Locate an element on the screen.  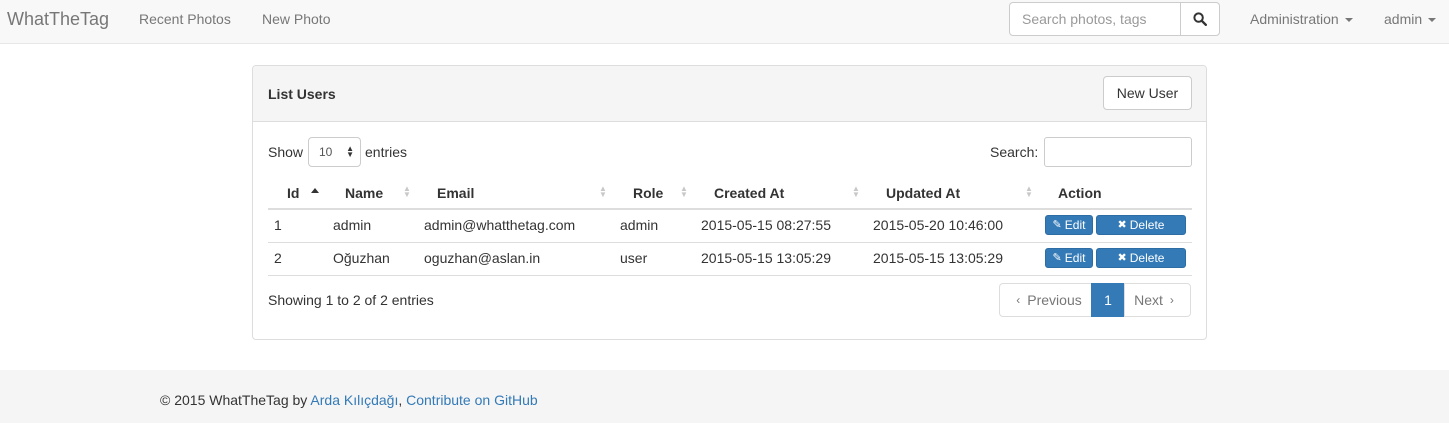
footer-github-link: Contribute on GitHub is located at coordinates (472, 400).